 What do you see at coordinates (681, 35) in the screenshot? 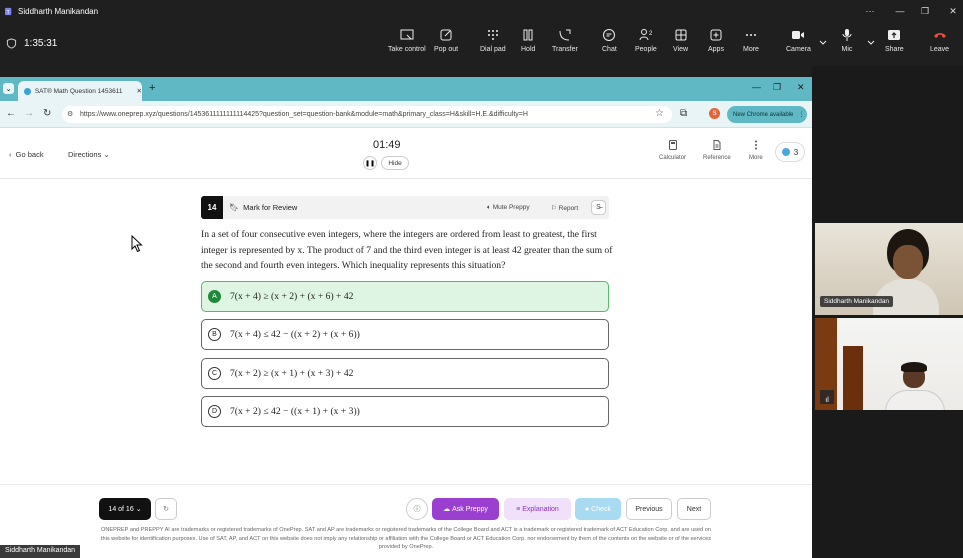
I see `grid-view-icon` at bounding box center [681, 35].